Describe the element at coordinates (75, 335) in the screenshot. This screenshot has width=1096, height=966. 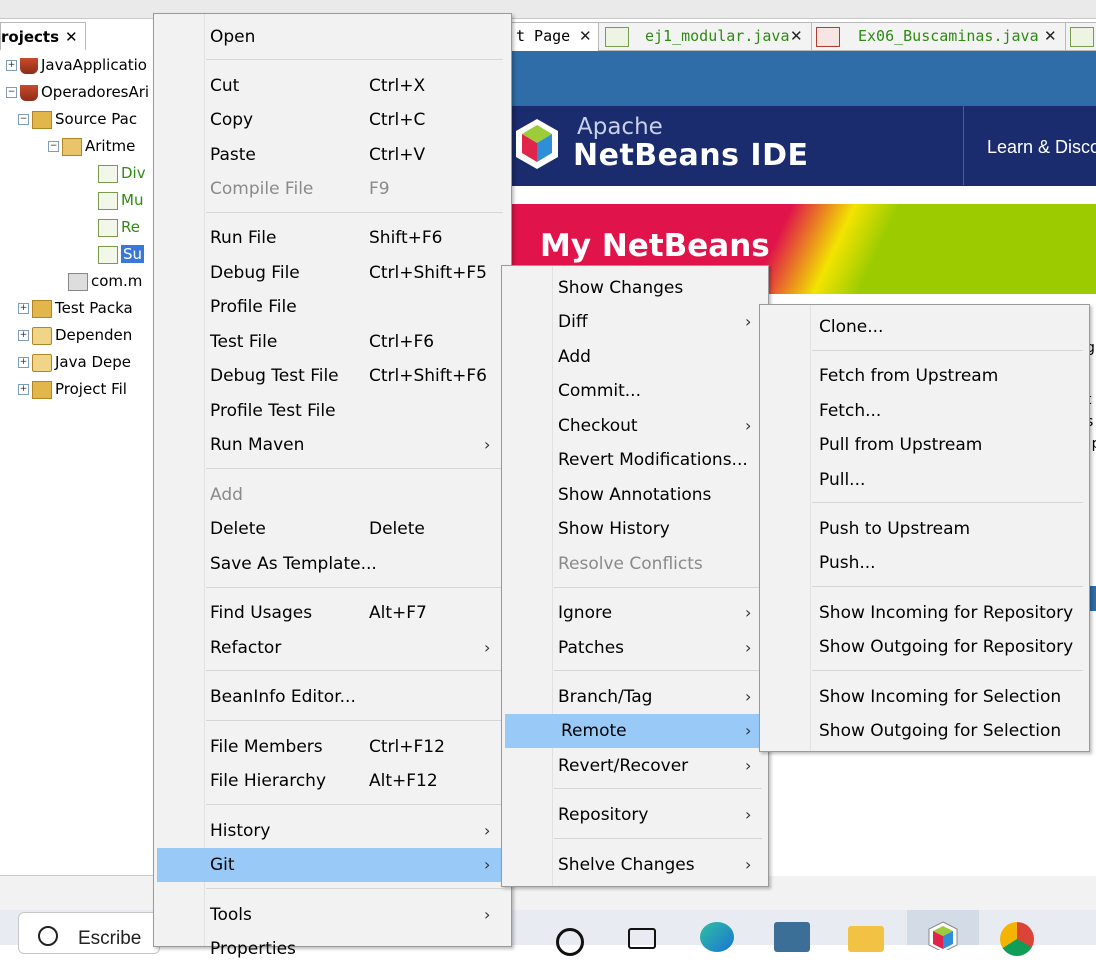
I see `tree-node-dependencies: + Dependen` at that location.